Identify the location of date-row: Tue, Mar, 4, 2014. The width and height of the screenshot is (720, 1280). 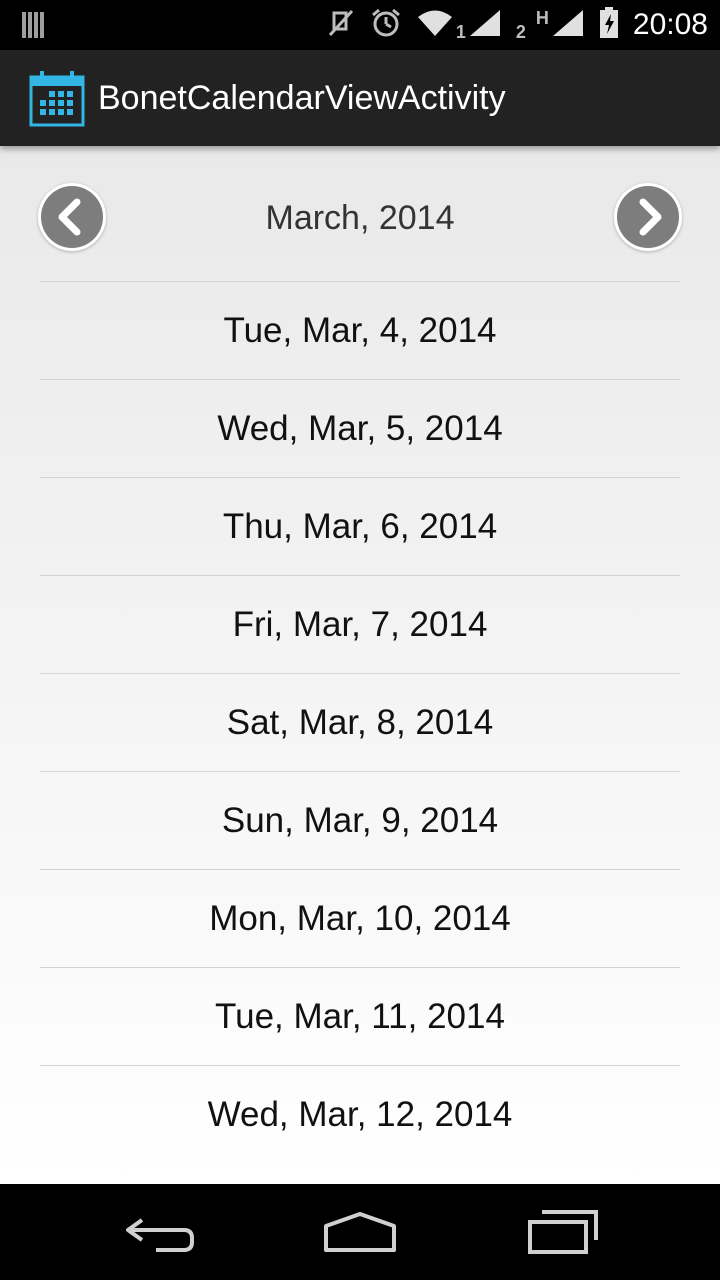
(360, 330).